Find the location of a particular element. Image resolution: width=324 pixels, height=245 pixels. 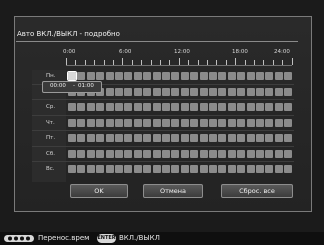

ok-button: OK is located at coordinates (99, 191).